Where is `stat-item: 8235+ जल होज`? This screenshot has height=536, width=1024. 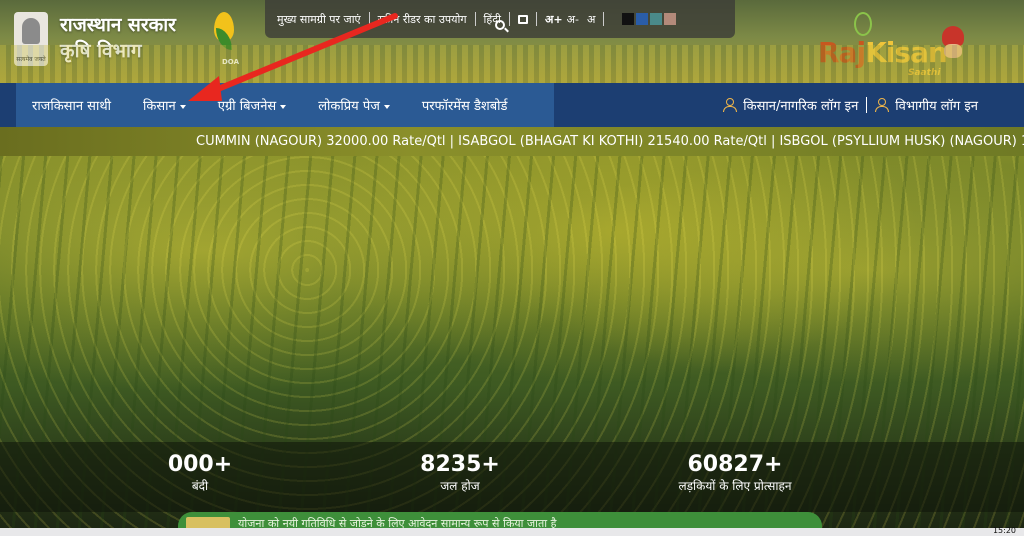
stat-item: 8235+ जल होज is located at coordinates (460, 473).